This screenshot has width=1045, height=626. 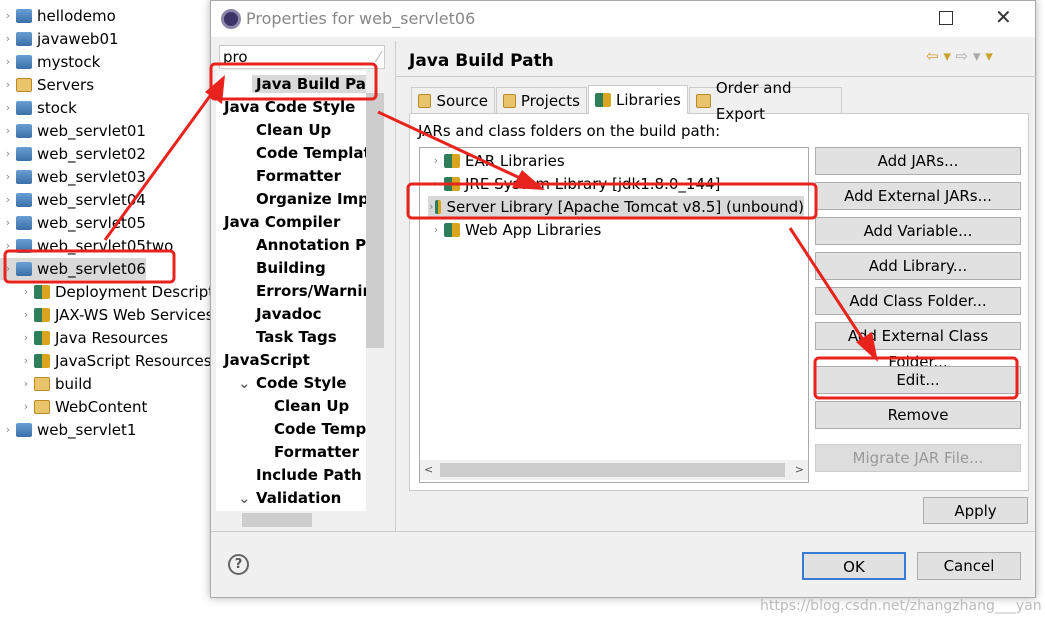 What do you see at coordinates (293, 81) in the screenshot?
I see `highlight-build-path` at bounding box center [293, 81].